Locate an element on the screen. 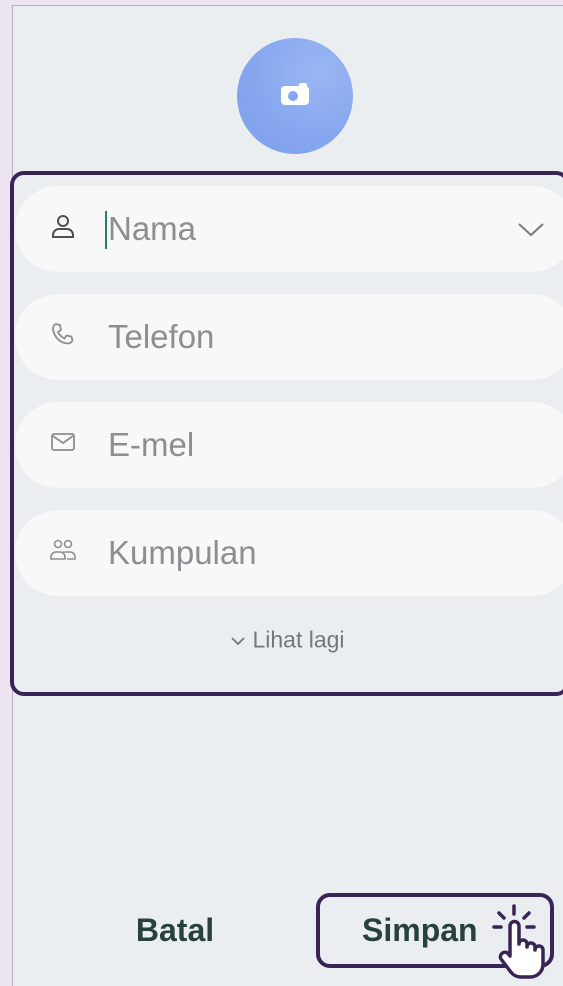 The image size is (563, 986). tap-pointer-icon is located at coordinates (523, 941).